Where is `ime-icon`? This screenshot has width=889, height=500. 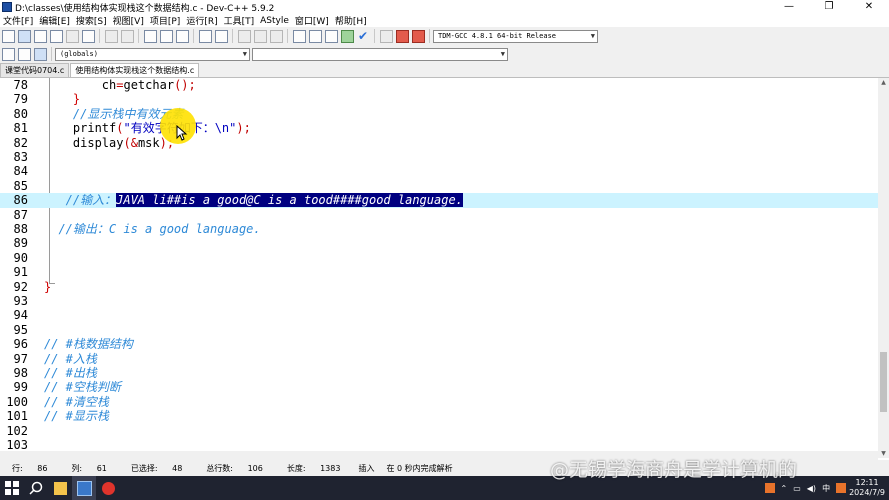
ime-icon is located at coordinates (841, 488).